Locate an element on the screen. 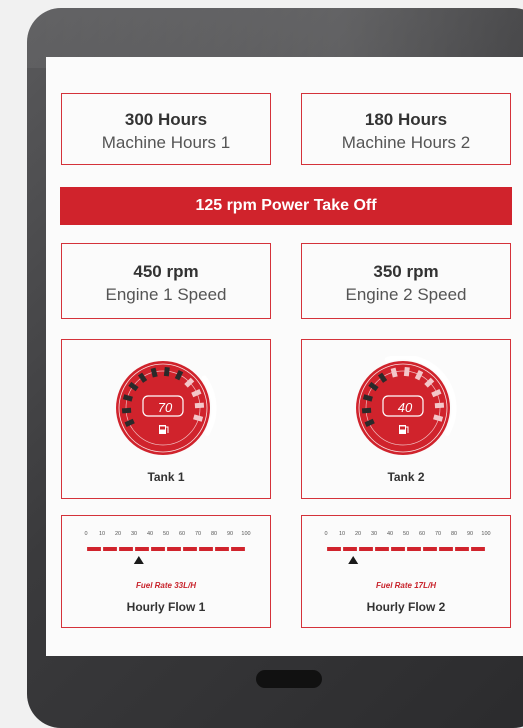  power-take-off-banner: 125 rpm Power Take Off is located at coordinates (286, 206).